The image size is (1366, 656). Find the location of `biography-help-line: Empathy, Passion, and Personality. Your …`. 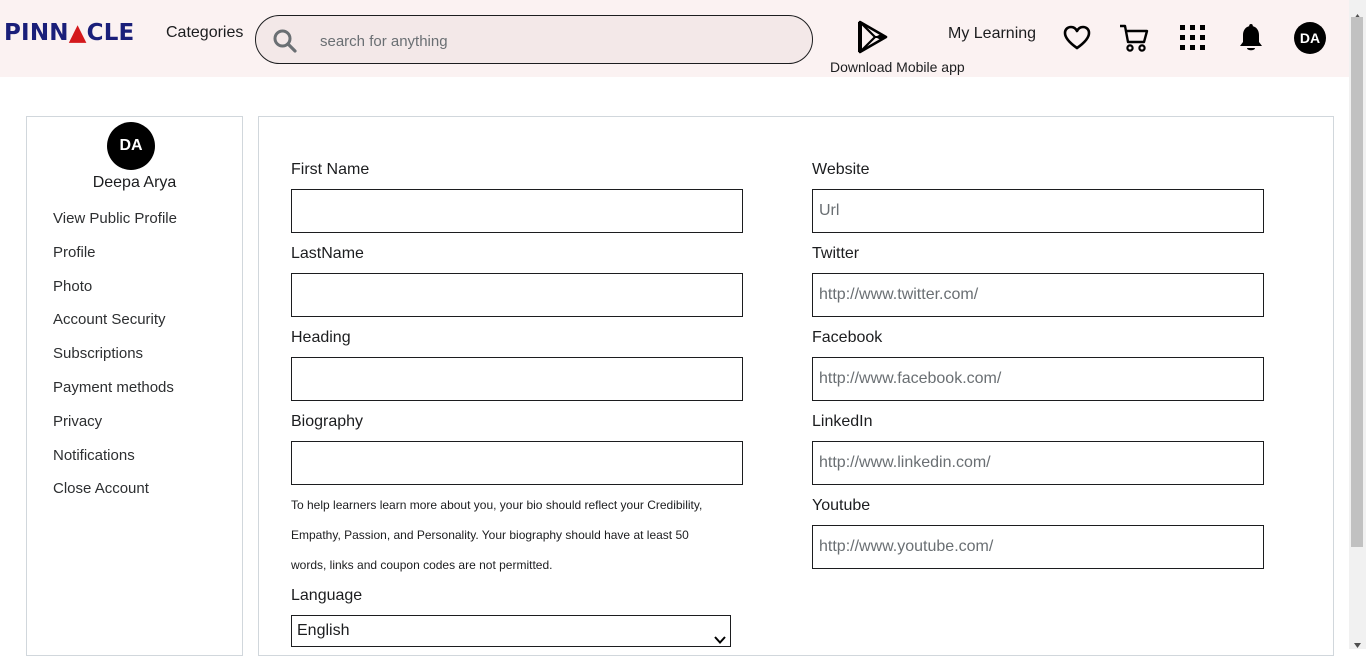

biography-help-line: Empathy, Passion, and Personality. Your … is located at coordinates (490, 535).